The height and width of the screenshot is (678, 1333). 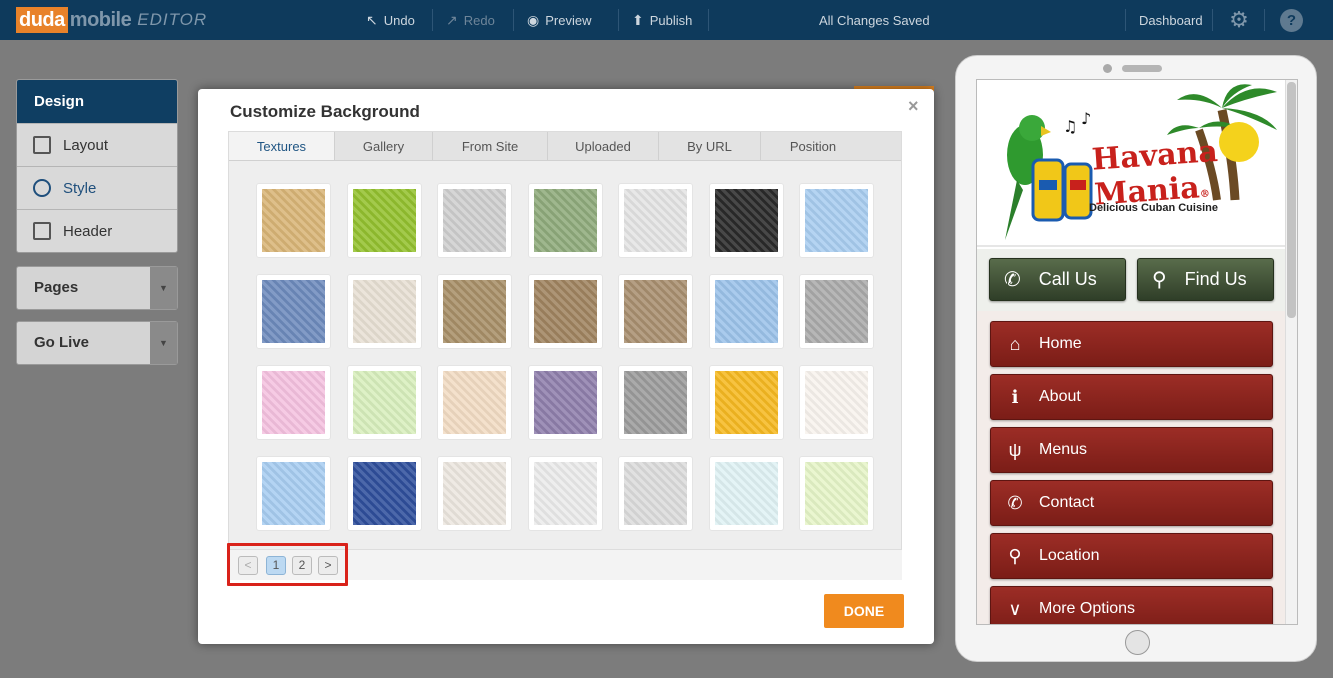 I want to click on tab-by-url: By URL, so click(x=710, y=146).